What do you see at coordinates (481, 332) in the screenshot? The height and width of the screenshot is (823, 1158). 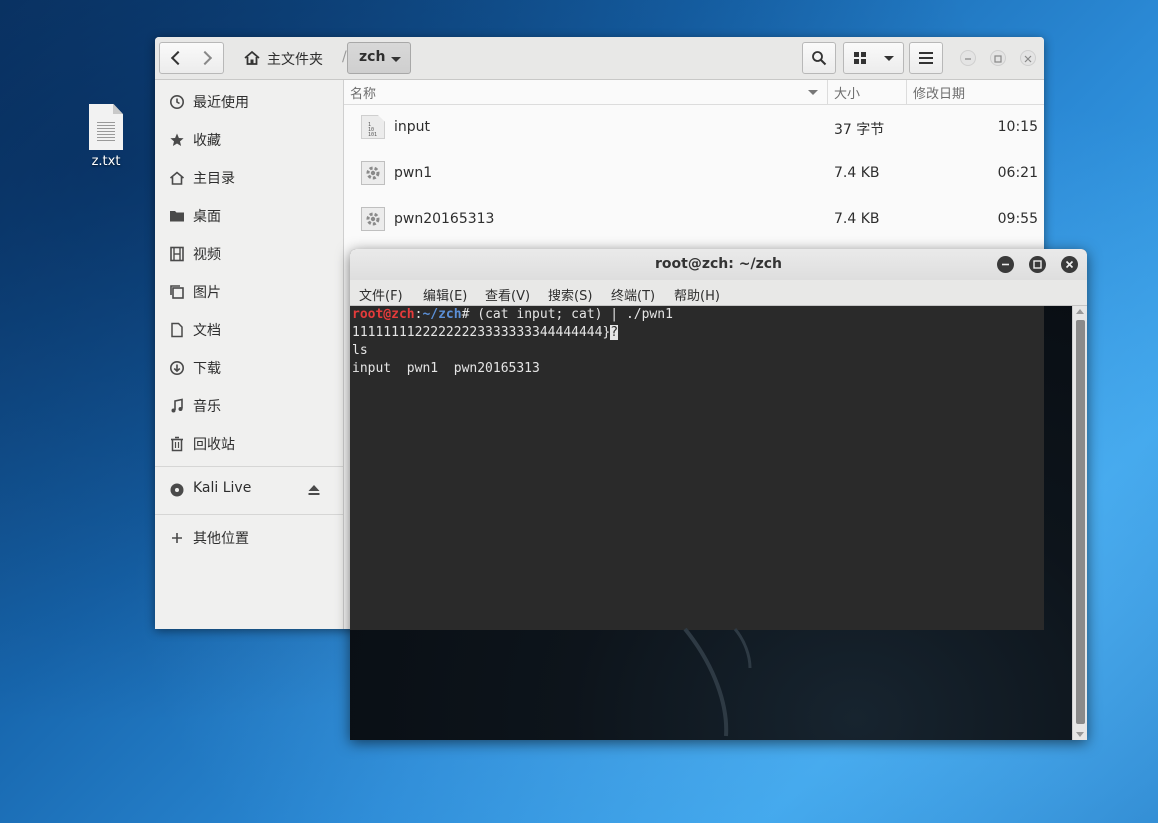 I see `output-line: 11111111222222223333333344444444}` at bounding box center [481, 332].